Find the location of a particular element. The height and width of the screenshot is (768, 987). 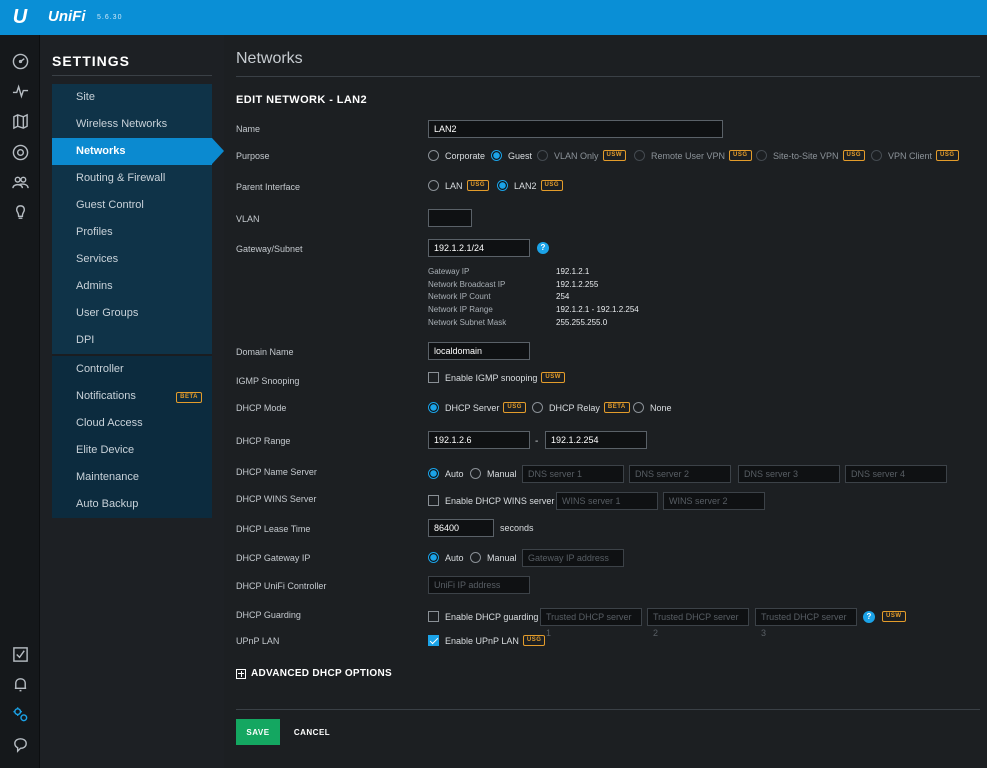

menu-item-networks: Networks is located at coordinates (138, 151).